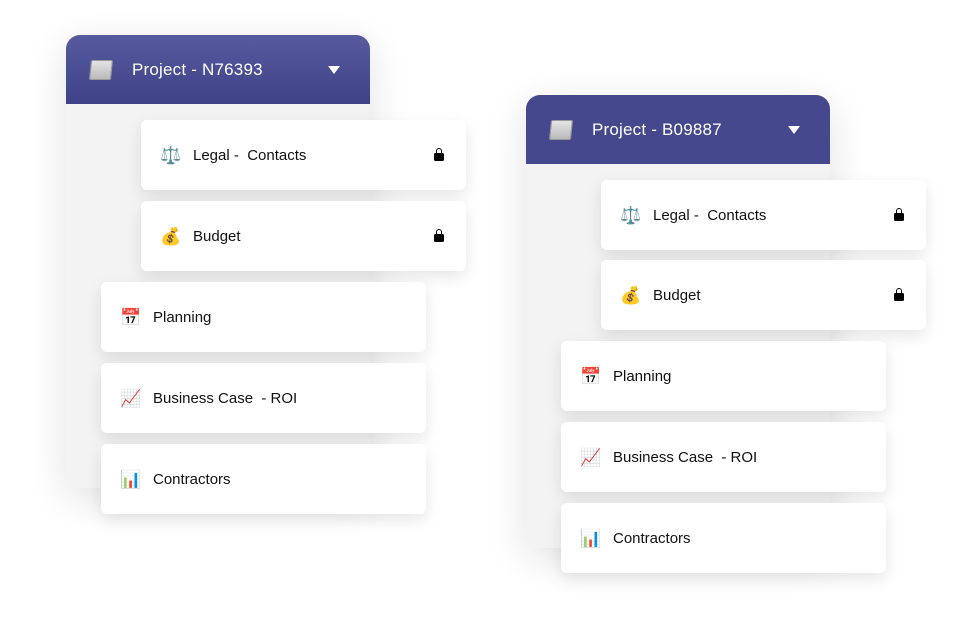 The width and height of the screenshot is (965, 644). I want to click on project-header: Project - N76393, so click(218, 69).